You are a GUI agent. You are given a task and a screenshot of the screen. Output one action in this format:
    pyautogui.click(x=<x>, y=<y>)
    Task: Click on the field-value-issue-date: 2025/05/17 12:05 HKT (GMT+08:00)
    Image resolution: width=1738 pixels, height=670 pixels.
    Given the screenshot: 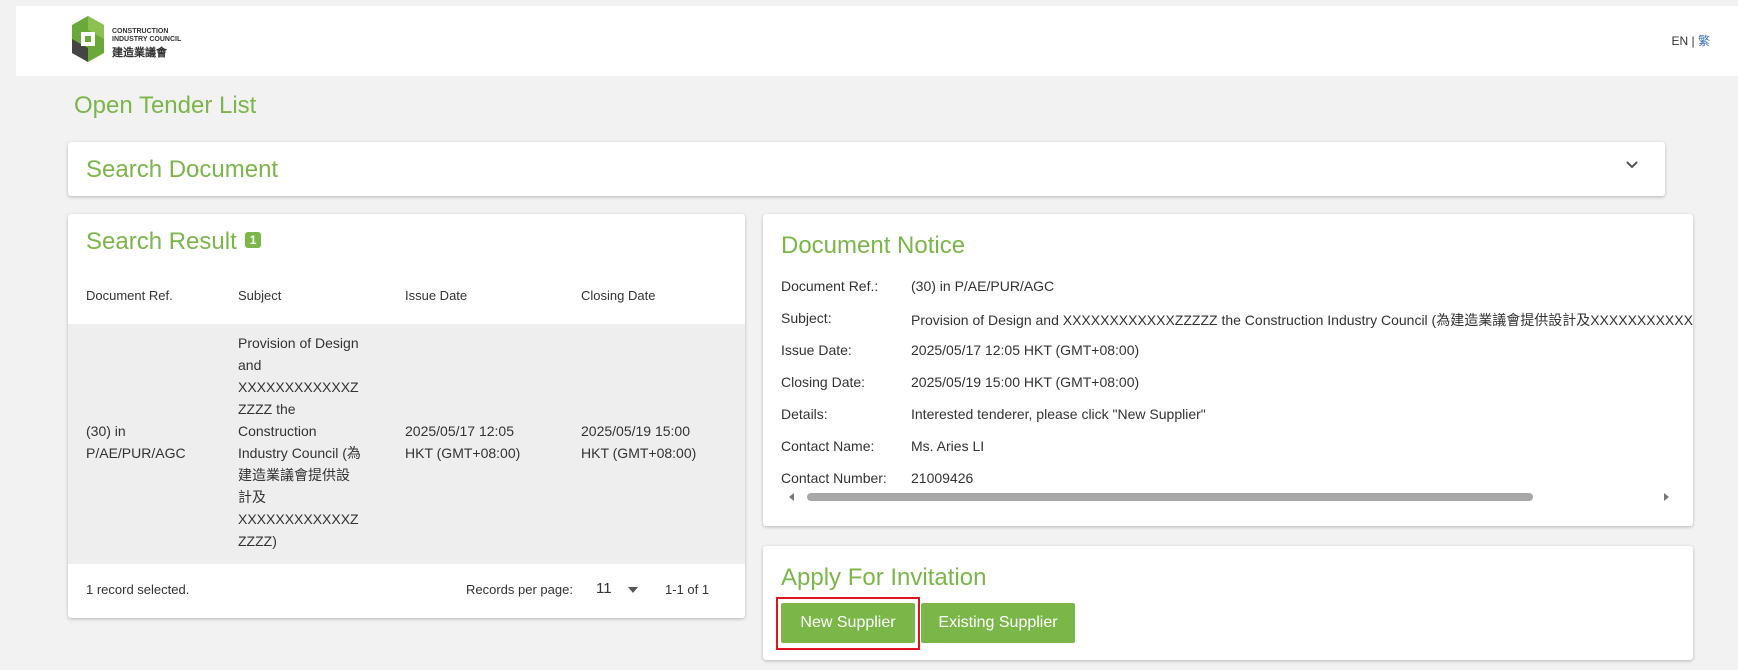 What is the action you would take?
    pyautogui.click(x=1025, y=350)
    